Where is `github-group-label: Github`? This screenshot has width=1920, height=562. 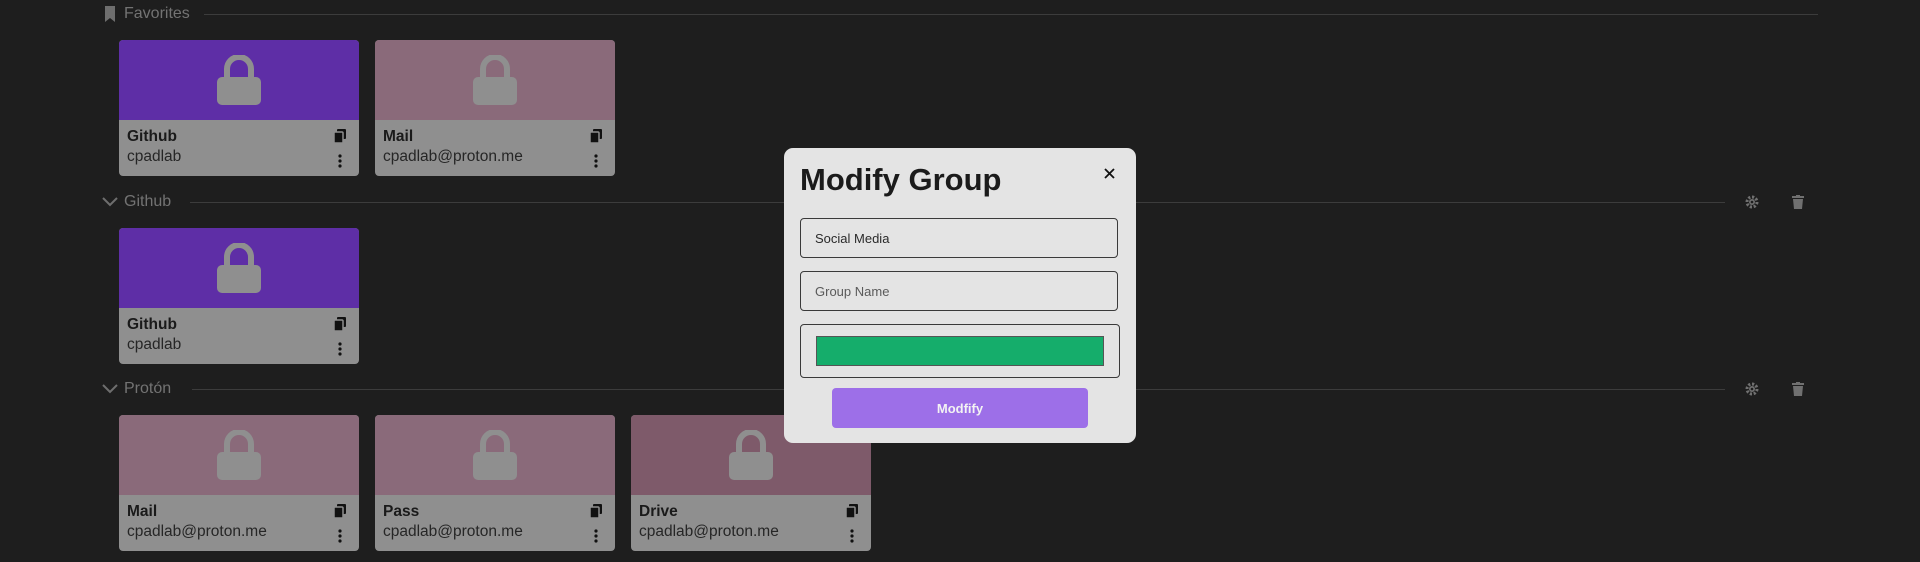
github-group-label: Github is located at coordinates (148, 201).